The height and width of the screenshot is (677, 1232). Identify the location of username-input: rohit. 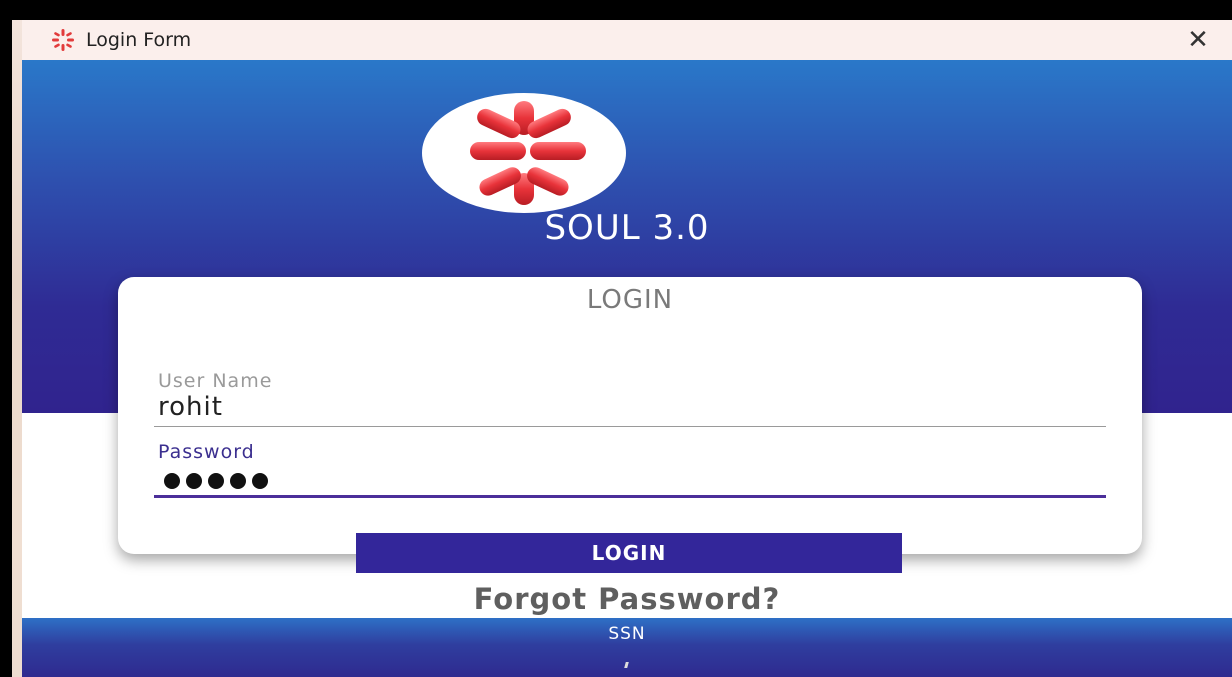
(190, 407).